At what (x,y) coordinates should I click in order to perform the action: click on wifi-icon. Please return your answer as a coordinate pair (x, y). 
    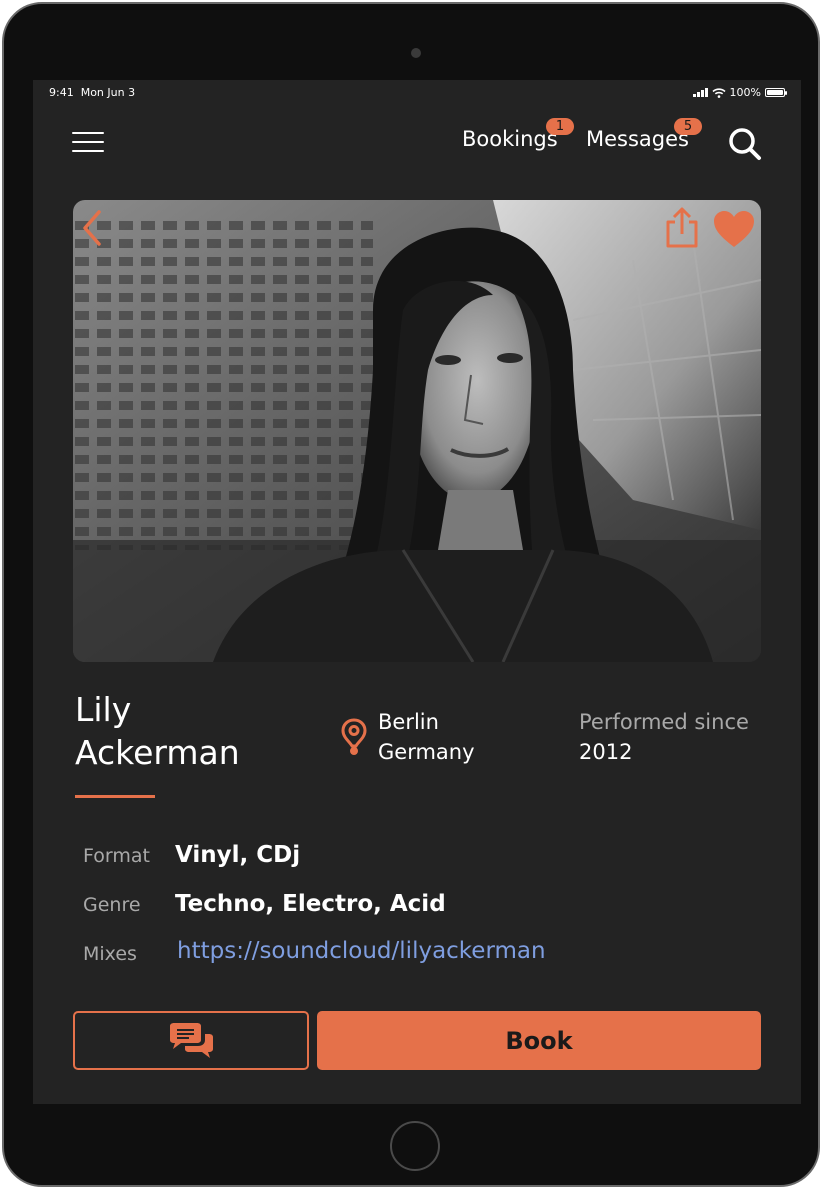
    Looking at the image, I should click on (719, 92).